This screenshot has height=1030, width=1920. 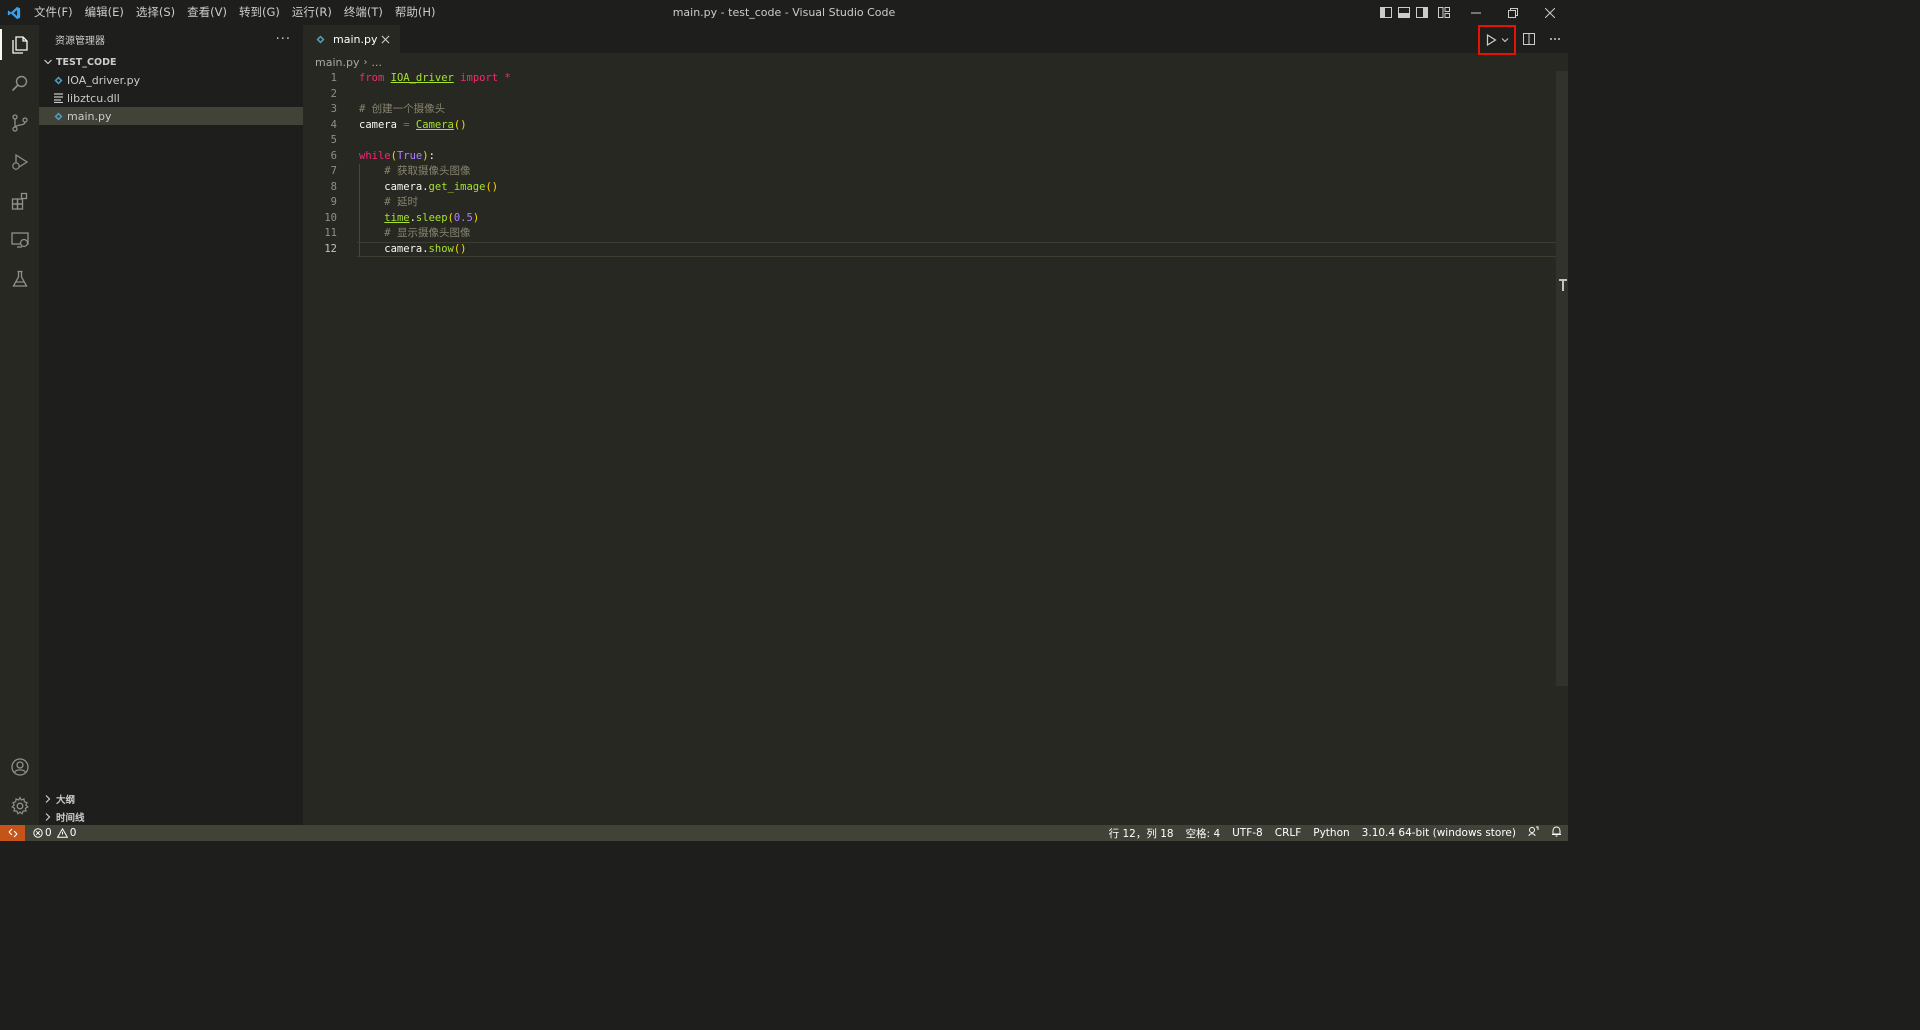 What do you see at coordinates (89, 116) in the screenshot?
I see `file-name: main.py` at bounding box center [89, 116].